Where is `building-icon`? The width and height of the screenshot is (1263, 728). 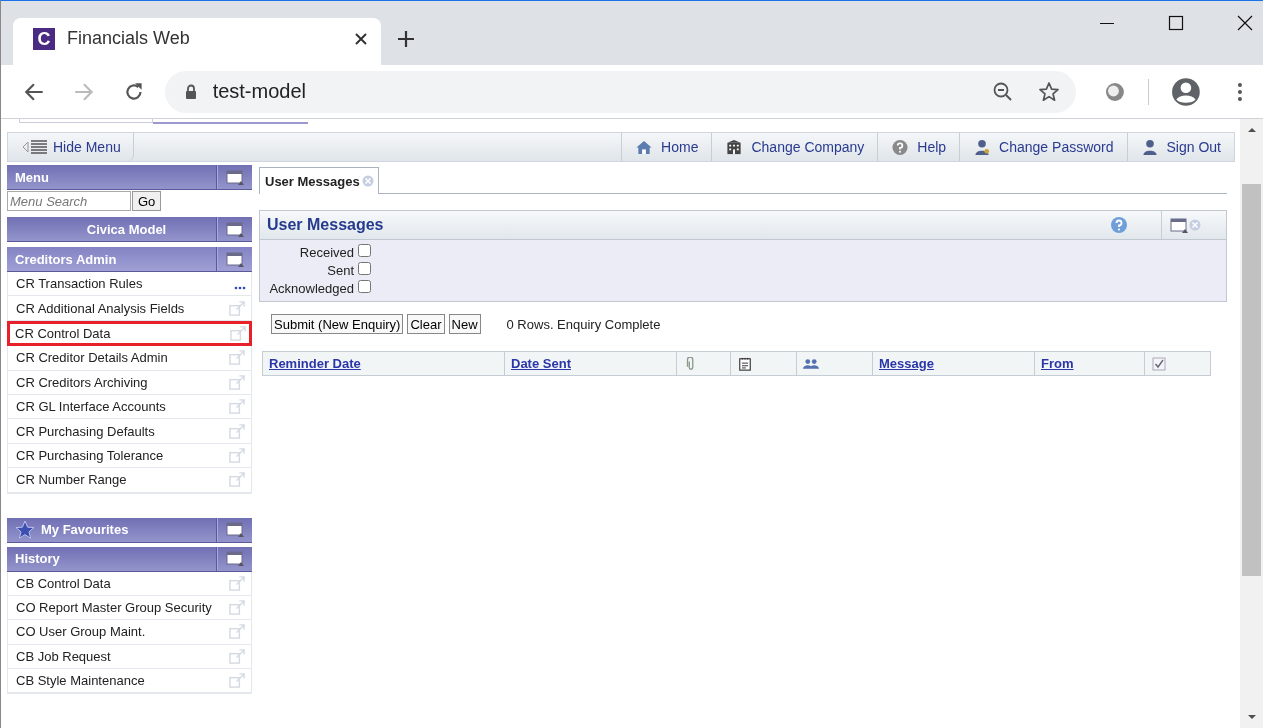
building-icon is located at coordinates (734, 147).